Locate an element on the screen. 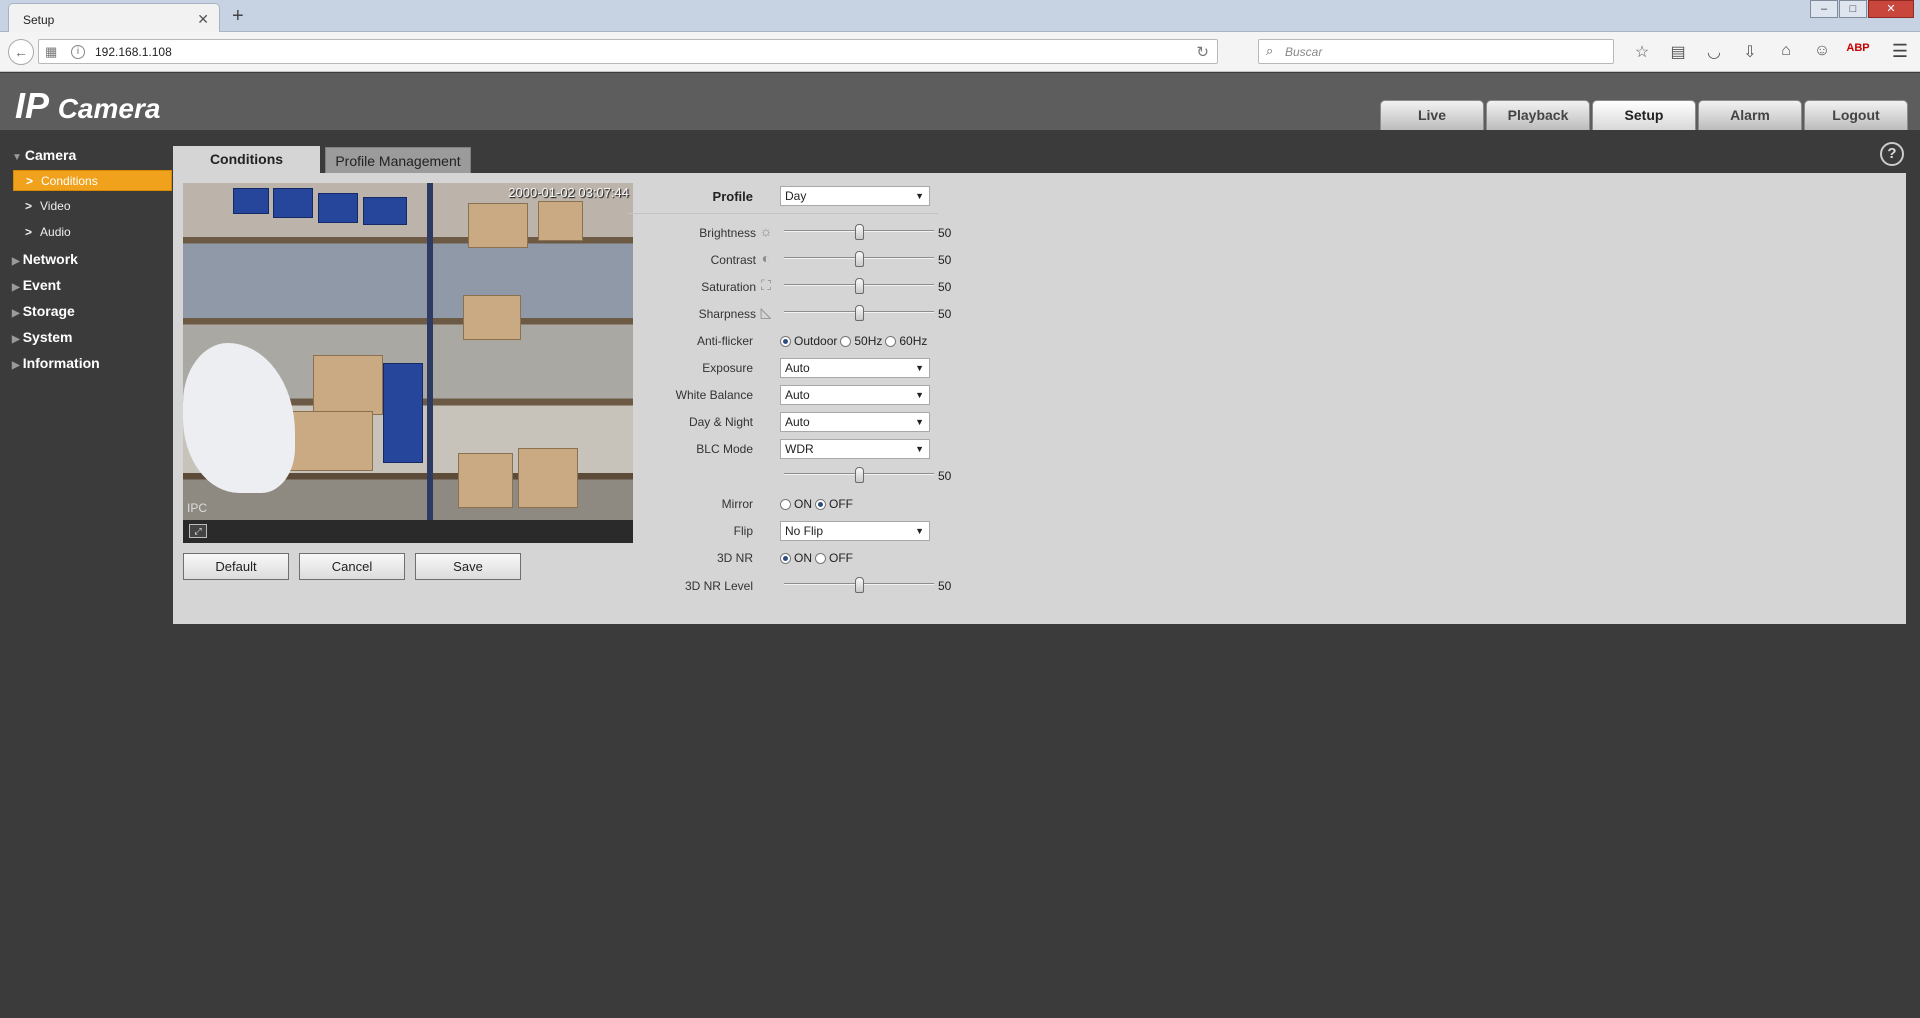 The height and width of the screenshot is (1018, 1920). nr3d-level-slider is located at coordinates (859, 585).